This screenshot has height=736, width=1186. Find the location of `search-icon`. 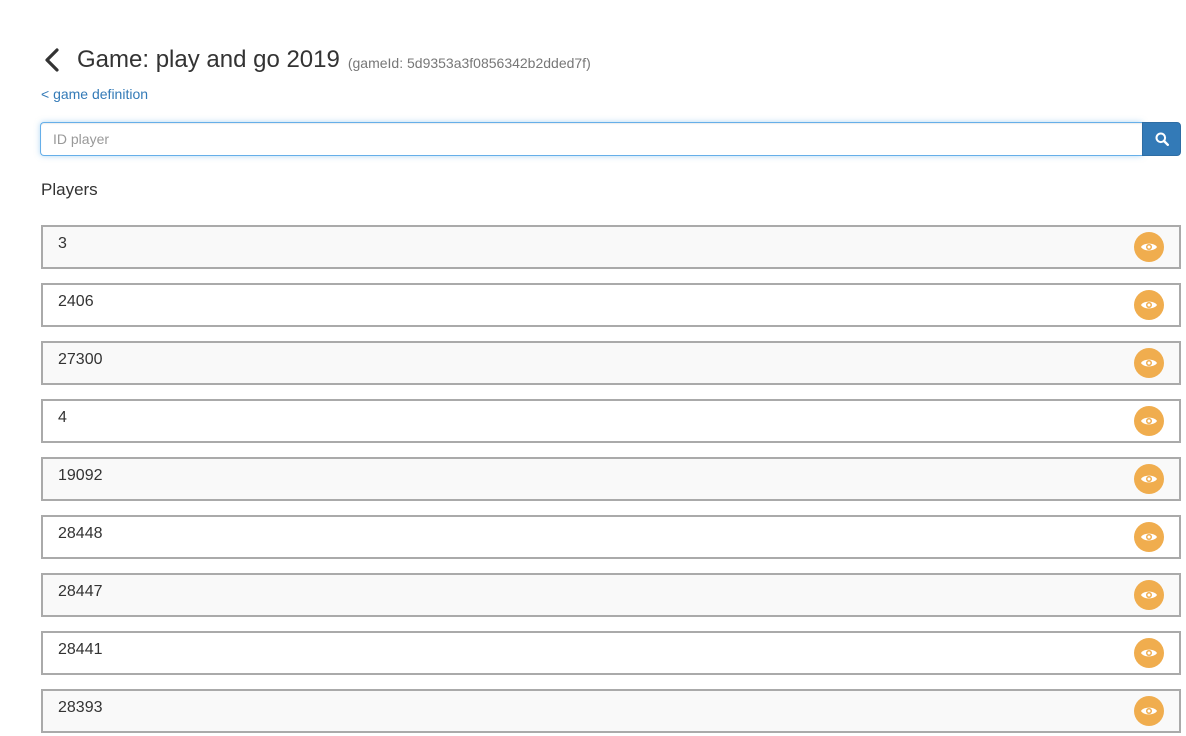

search-icon is located at coordinates (1162, 139).